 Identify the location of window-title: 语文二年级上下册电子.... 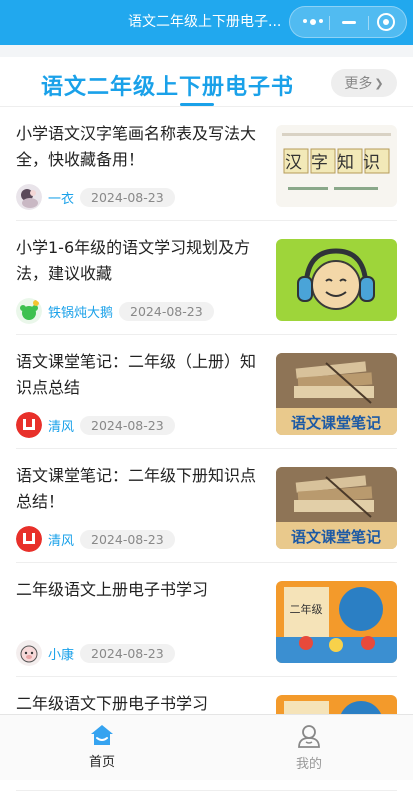
(205, 22).